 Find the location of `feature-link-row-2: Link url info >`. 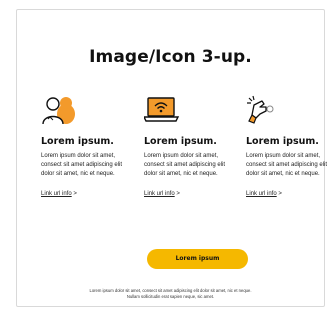

feature-link-row-2: Link url info > is located at coordinates (189, 194).